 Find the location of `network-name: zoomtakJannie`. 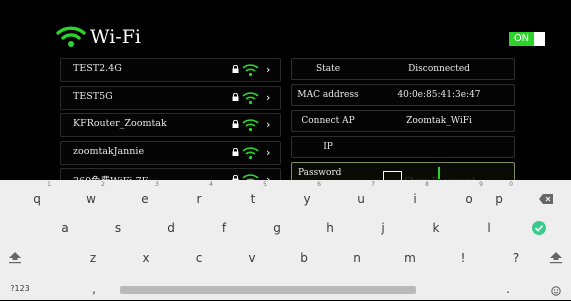

network-name: zoomtakJannie is located at coordinates (109, 151).